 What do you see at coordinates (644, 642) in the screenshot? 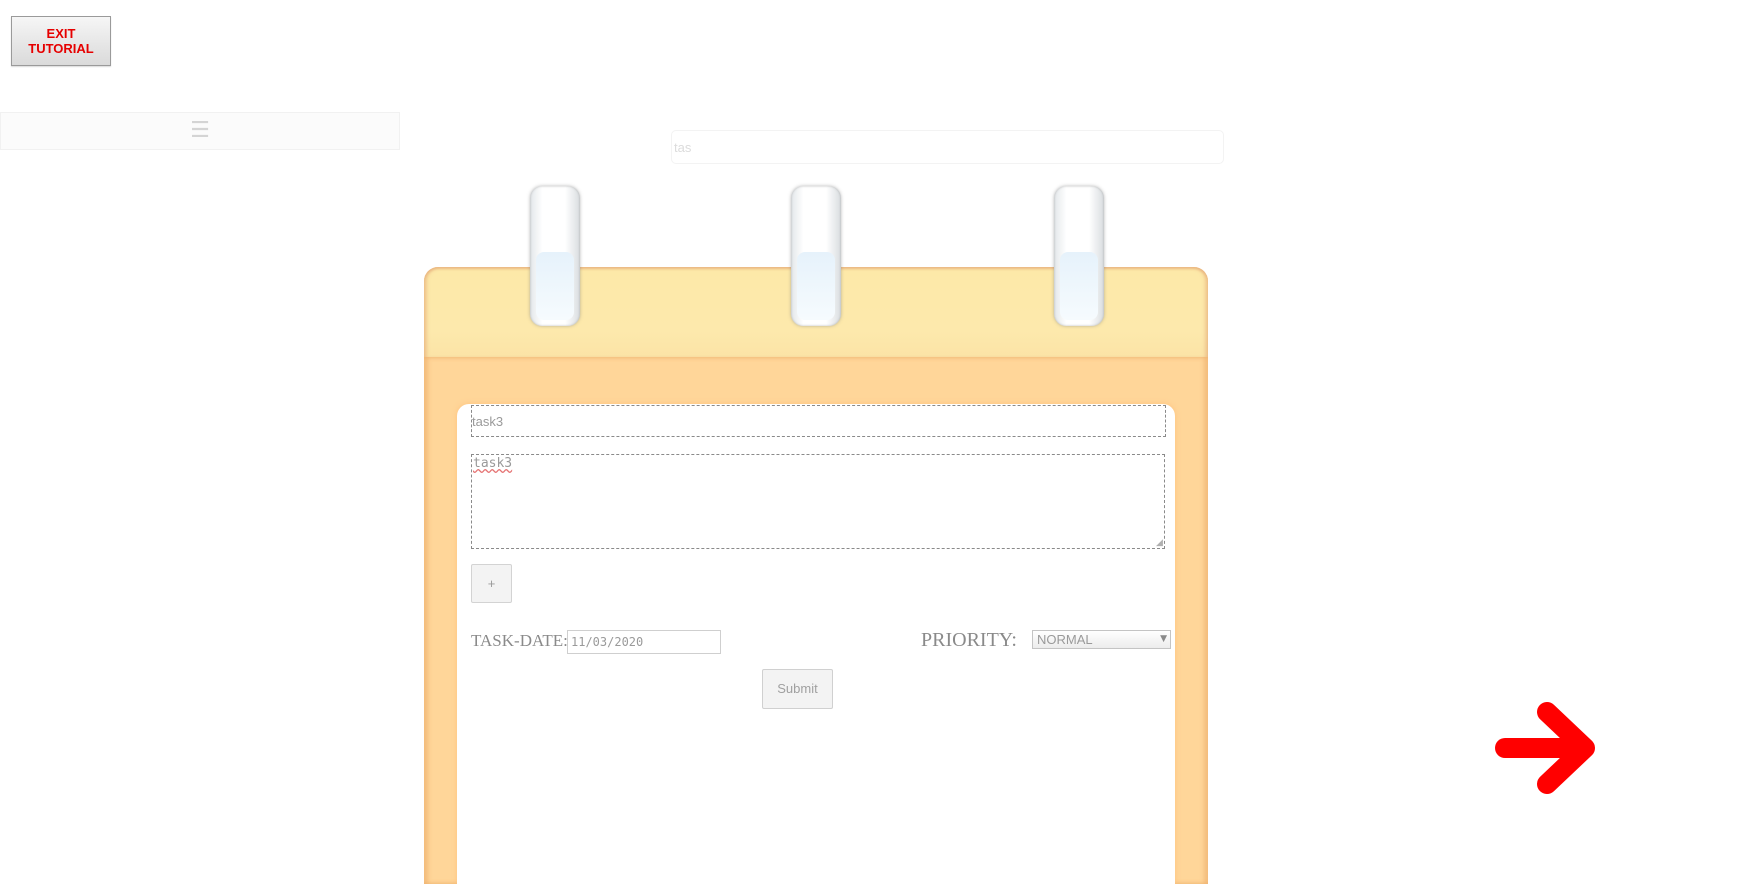
I see `task-date-input: 11/03/2020` at bounding box center [644, 642].